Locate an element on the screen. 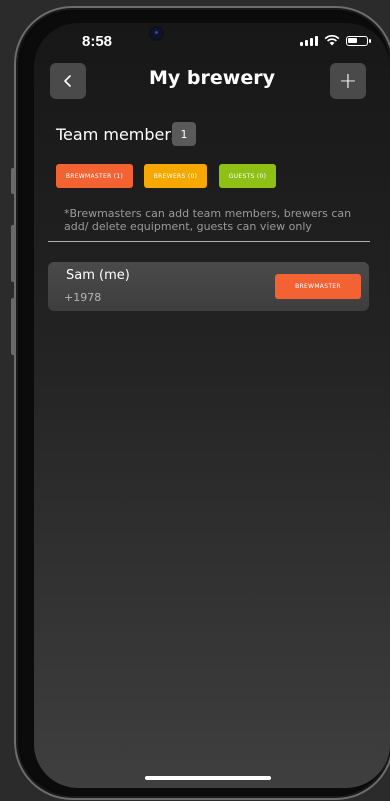  brewmaster-filter-chip: BREWMASTER (1) is located at coordinates (94, 176).